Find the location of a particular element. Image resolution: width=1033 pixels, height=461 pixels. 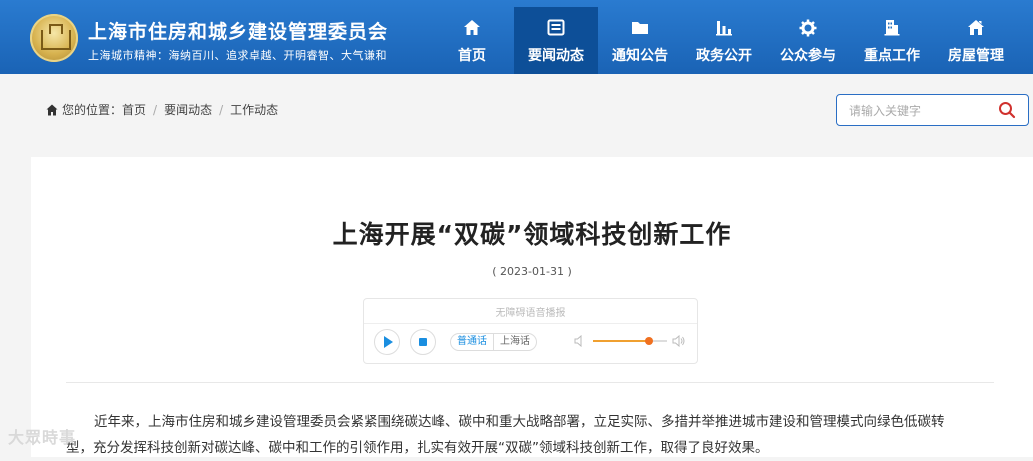

building-icon is located at coordinates (892, 28).